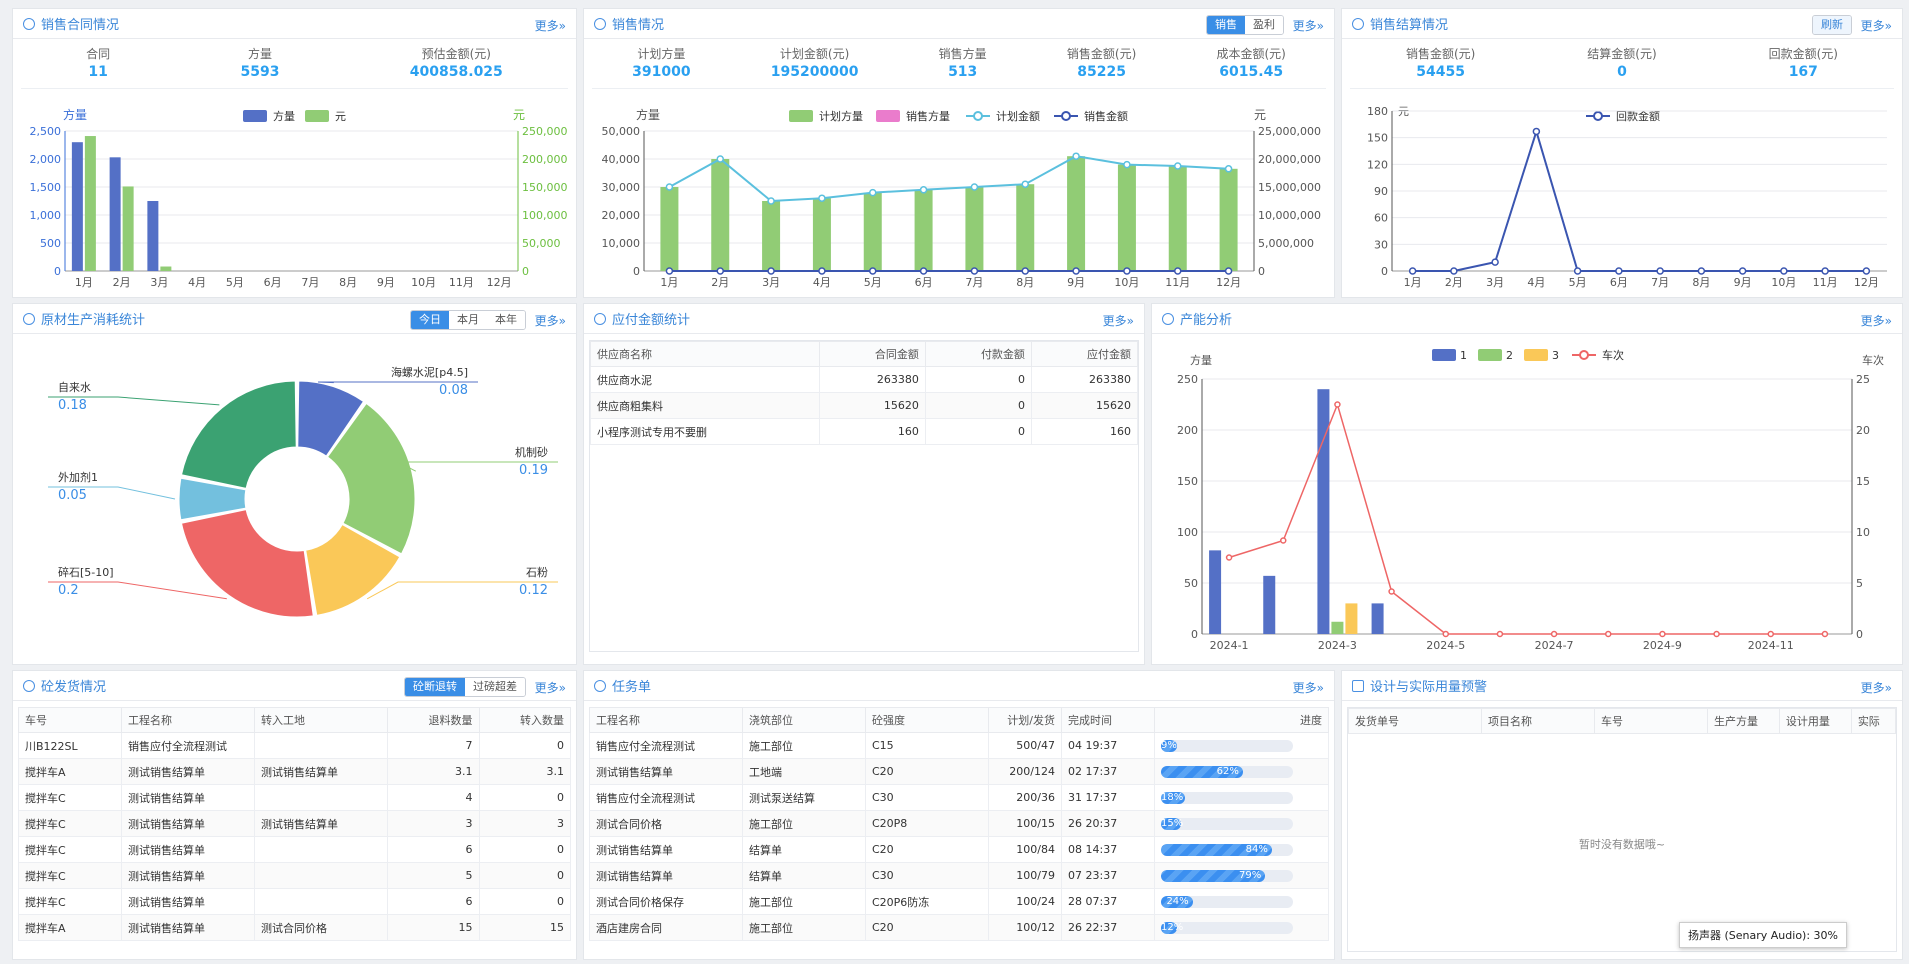  Describe the element at coordinates (1873, 721) in the screenshot. I see `col-actual-usage: 实际` at that location.